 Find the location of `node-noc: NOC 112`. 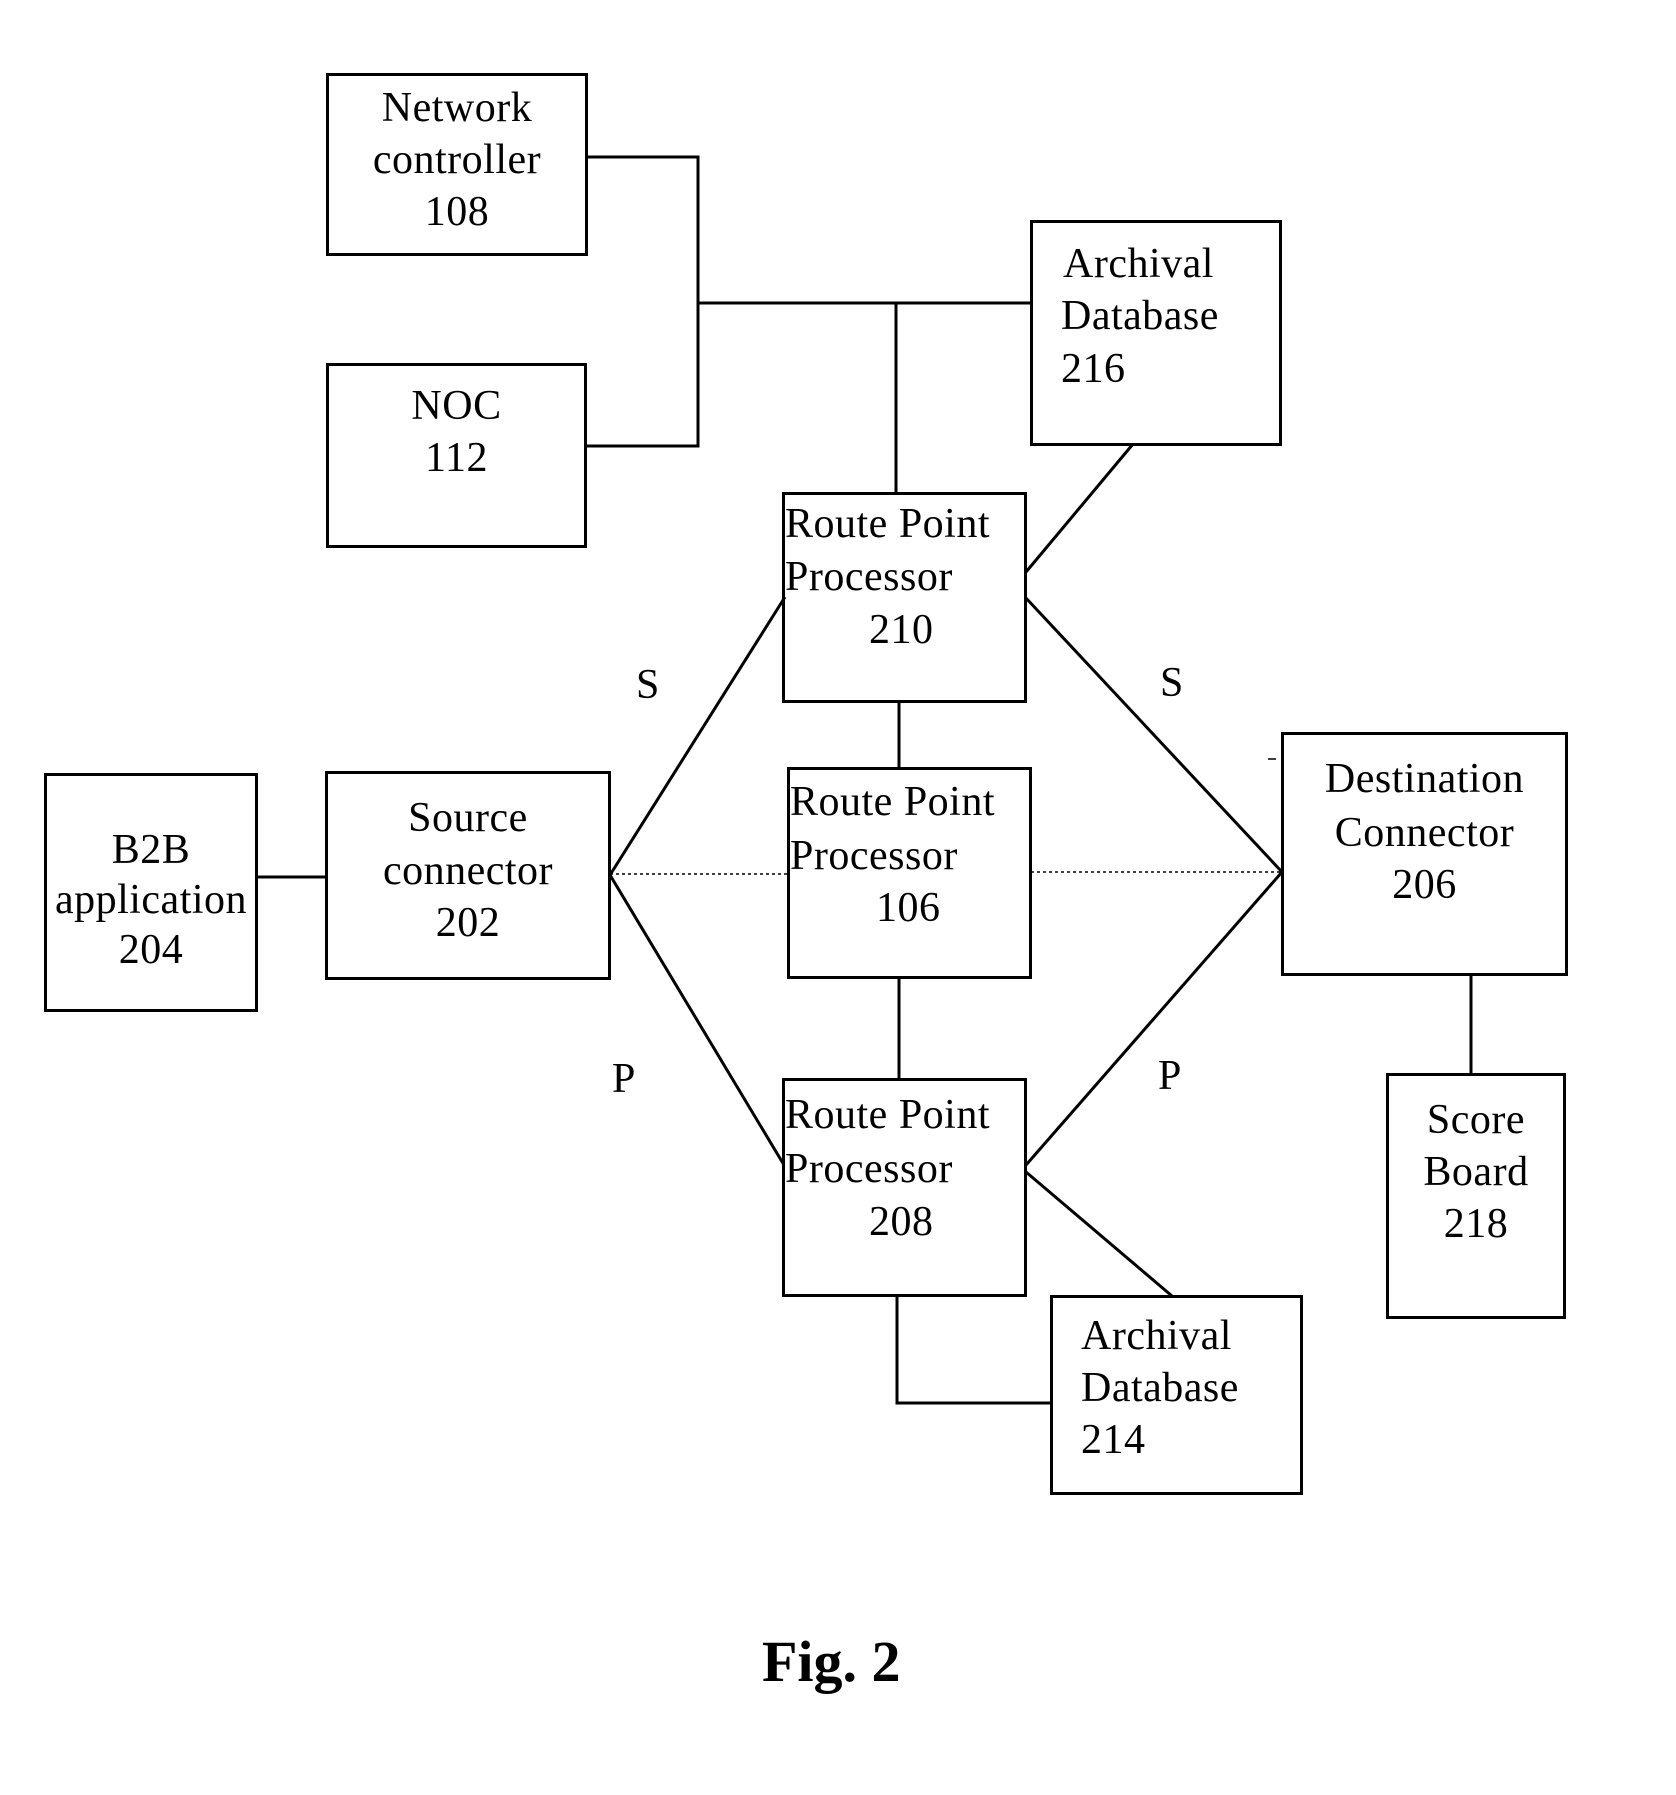

node-noc: NOC 112 is located at coordinates (456, 455).